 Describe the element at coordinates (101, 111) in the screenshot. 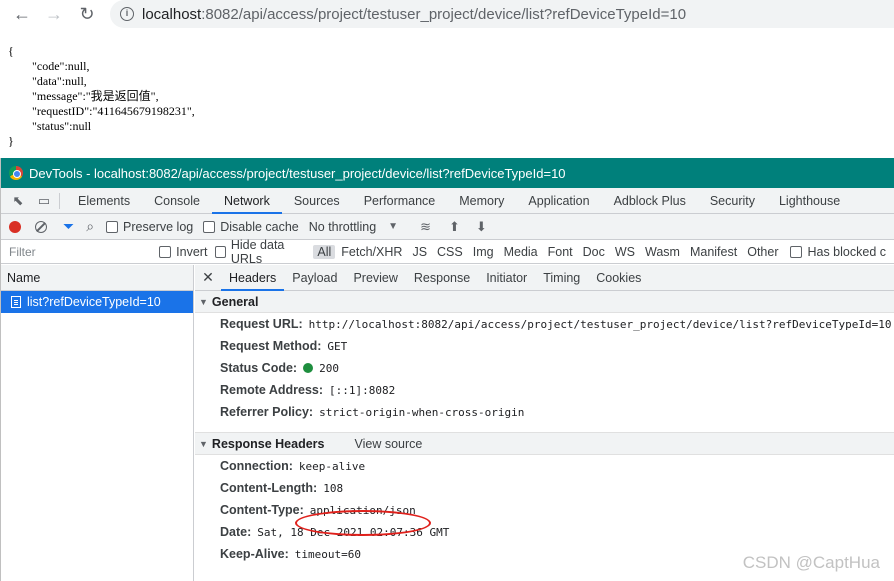

I see `json-line: "requestID":"411645679198231",` at that location.